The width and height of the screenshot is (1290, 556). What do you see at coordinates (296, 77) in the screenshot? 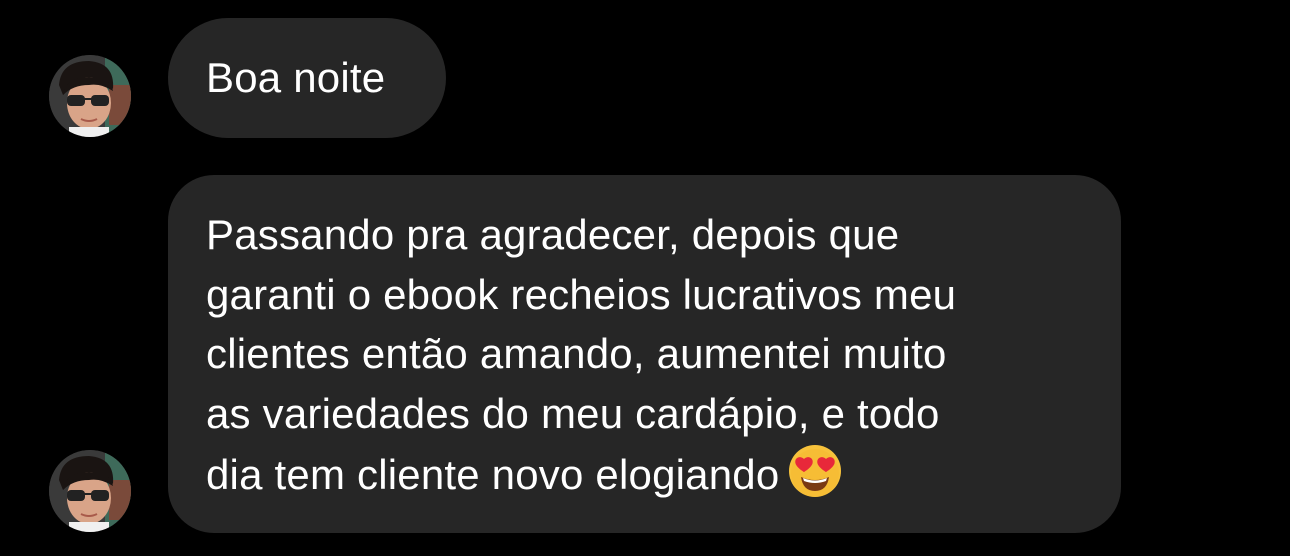
I see `message-text: Boa noite` at bounding box center [296, 77].